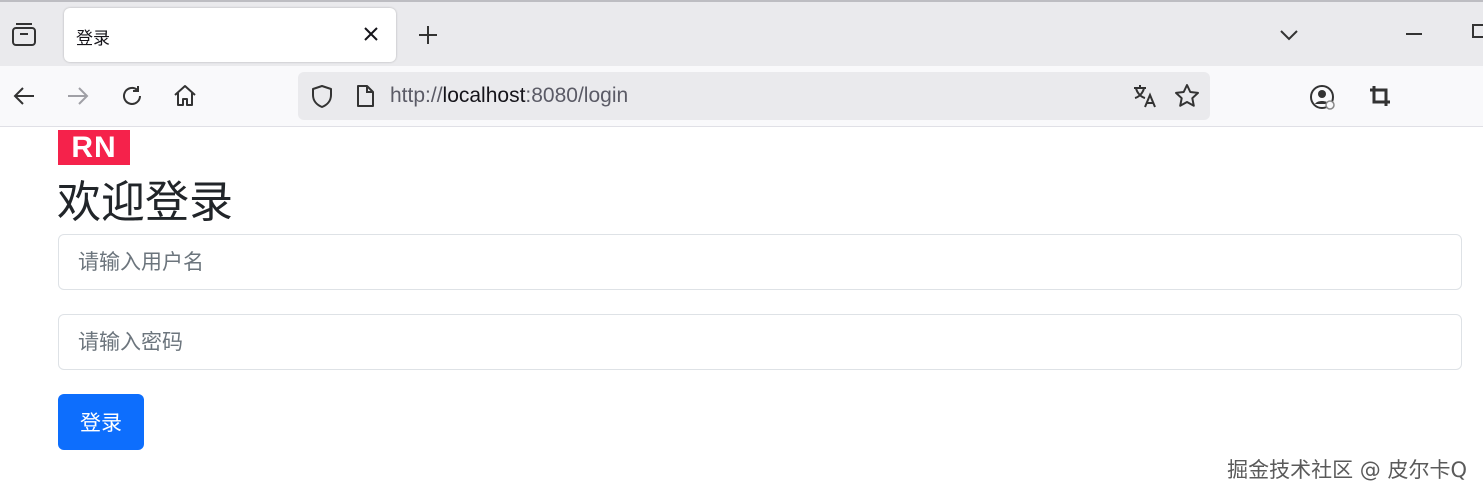  I want to click on tab-title: 登录, so click(93, 39).